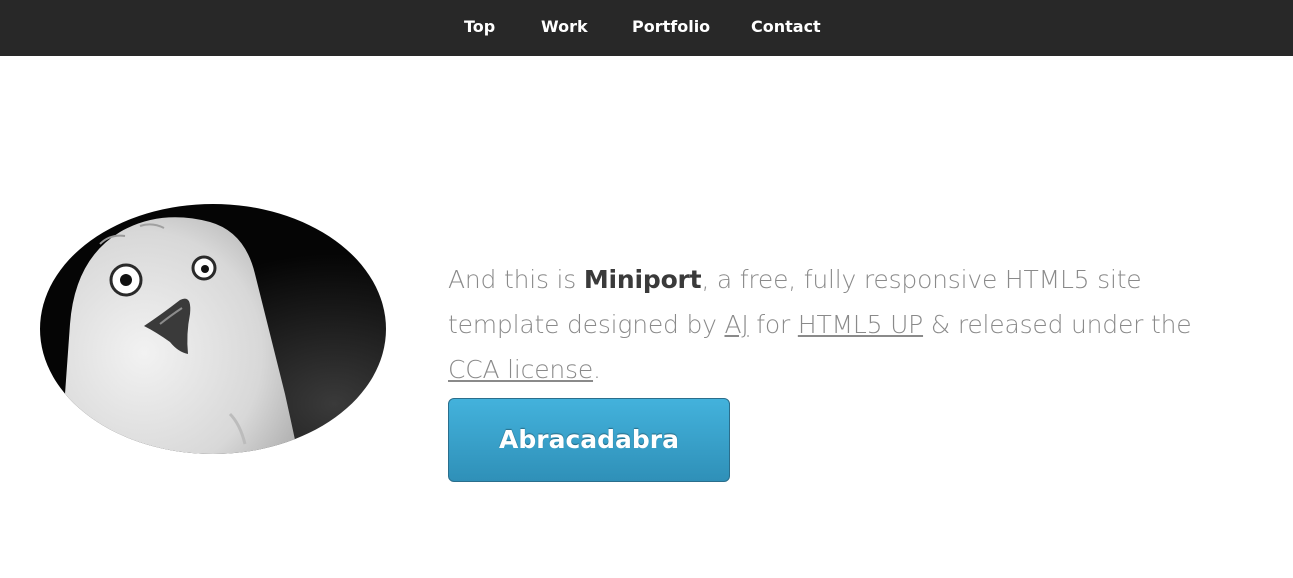 Image resolution: width=1293 pixels, height=578 pixels. I want to click on license-link: CCA license, so click(520, 369).